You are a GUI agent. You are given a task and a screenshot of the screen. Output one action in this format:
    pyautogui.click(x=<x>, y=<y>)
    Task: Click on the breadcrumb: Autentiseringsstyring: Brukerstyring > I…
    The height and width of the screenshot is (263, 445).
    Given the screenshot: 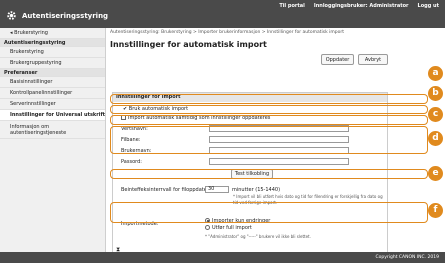 What is the action you would take?
    pyautogui.click(x=227, y=32)
    